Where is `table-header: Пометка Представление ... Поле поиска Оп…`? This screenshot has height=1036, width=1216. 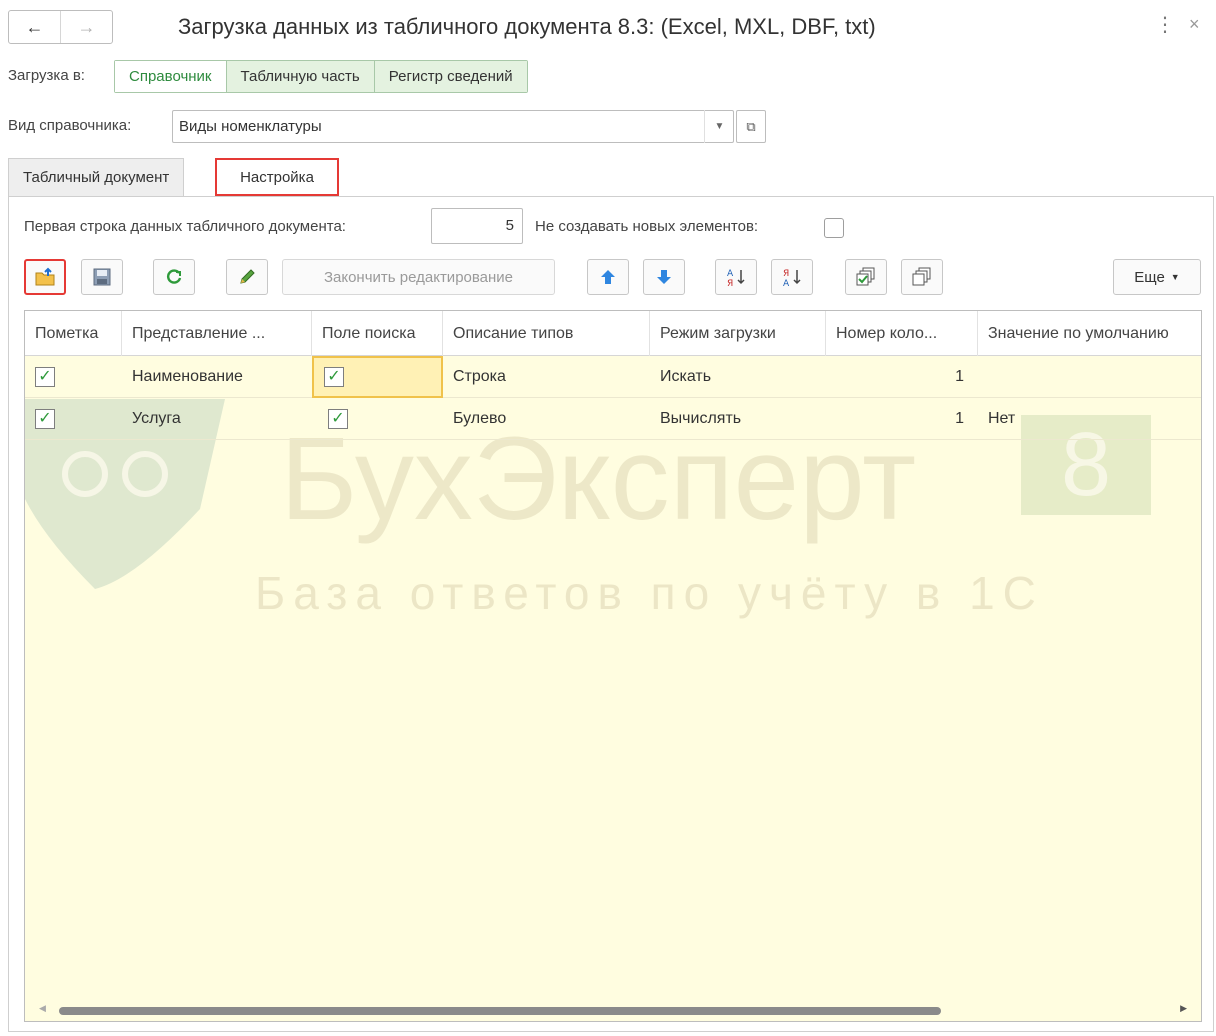 table-header: Пометка Представление ... Поле поиска Оп… is located at coordinates (613, 333).